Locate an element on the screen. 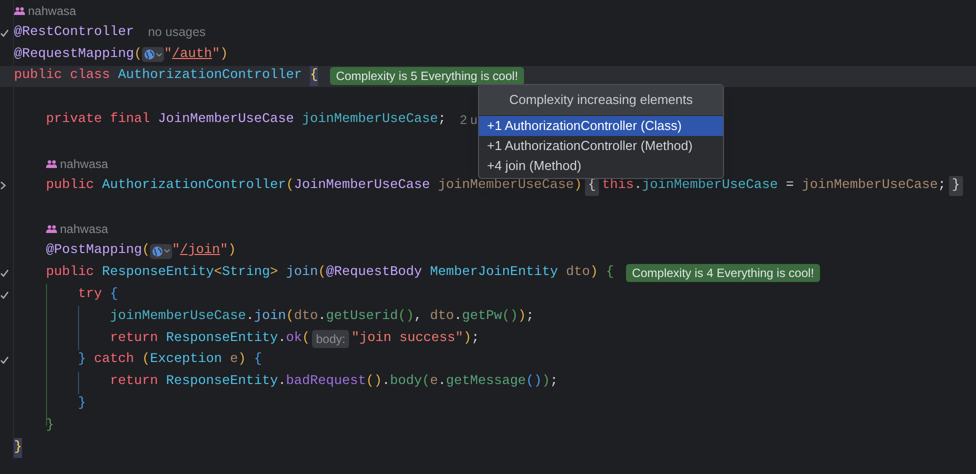 The image size is (976, 474). popup-item: +4 join (Method) is located at coordinates (601, 166).